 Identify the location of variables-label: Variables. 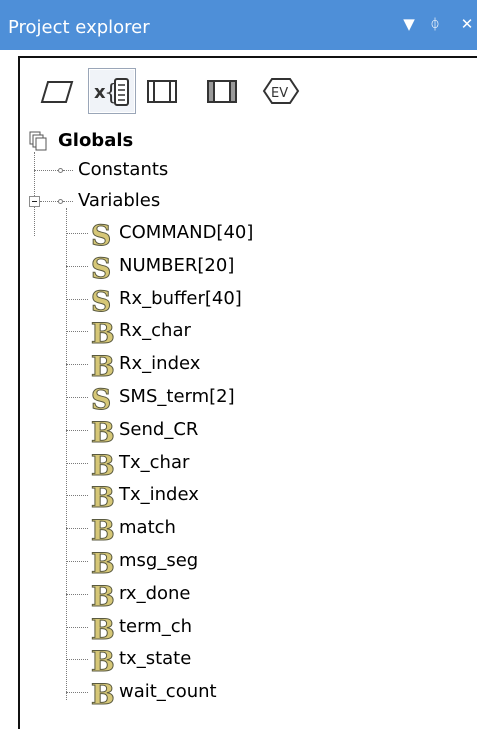
(119, 200).